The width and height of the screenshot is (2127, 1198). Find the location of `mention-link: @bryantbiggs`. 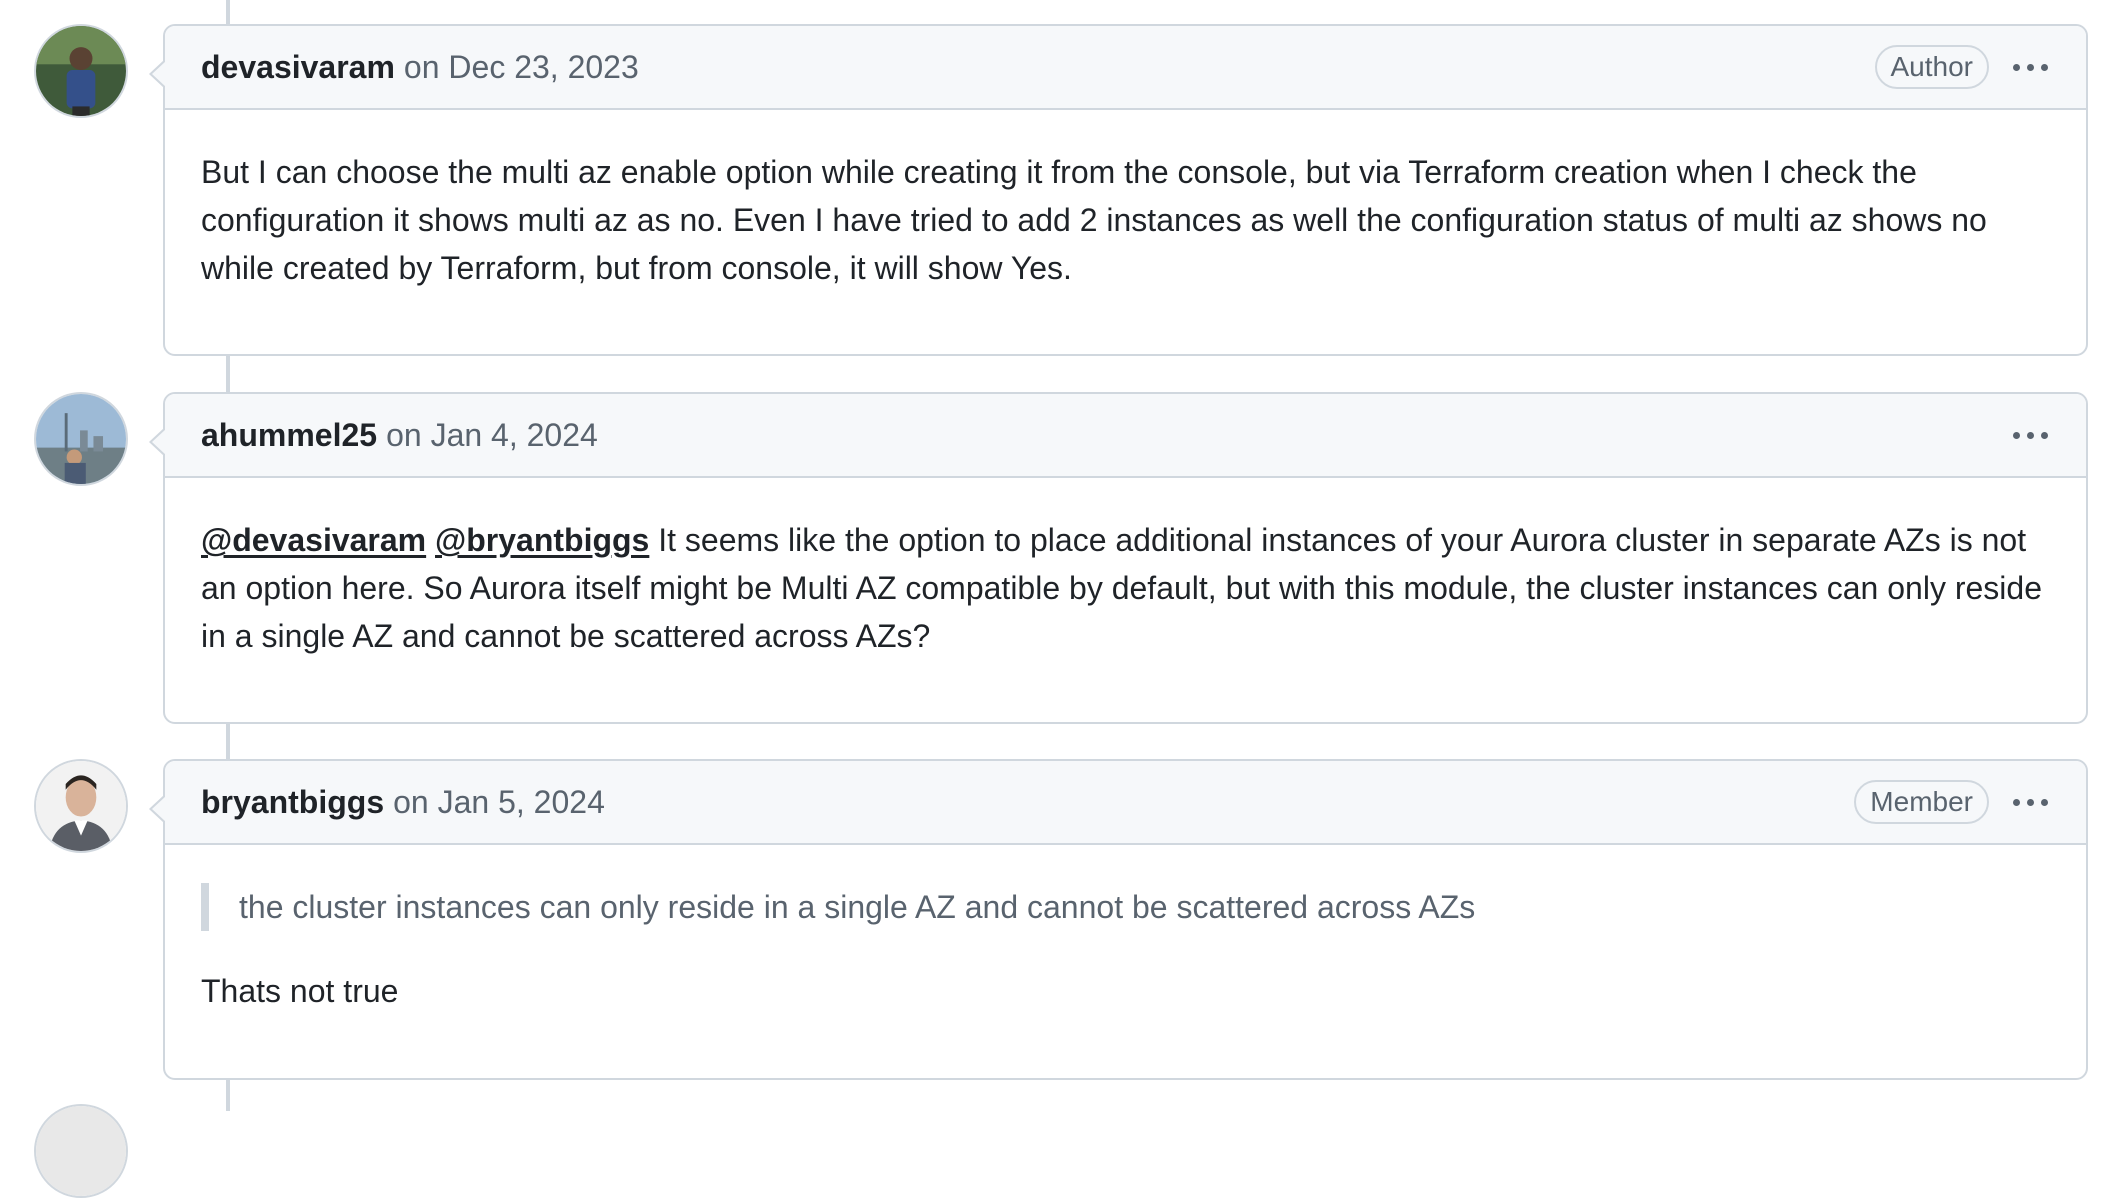

mention-link: @bryantbiggs is located at coordinates (542, 540).